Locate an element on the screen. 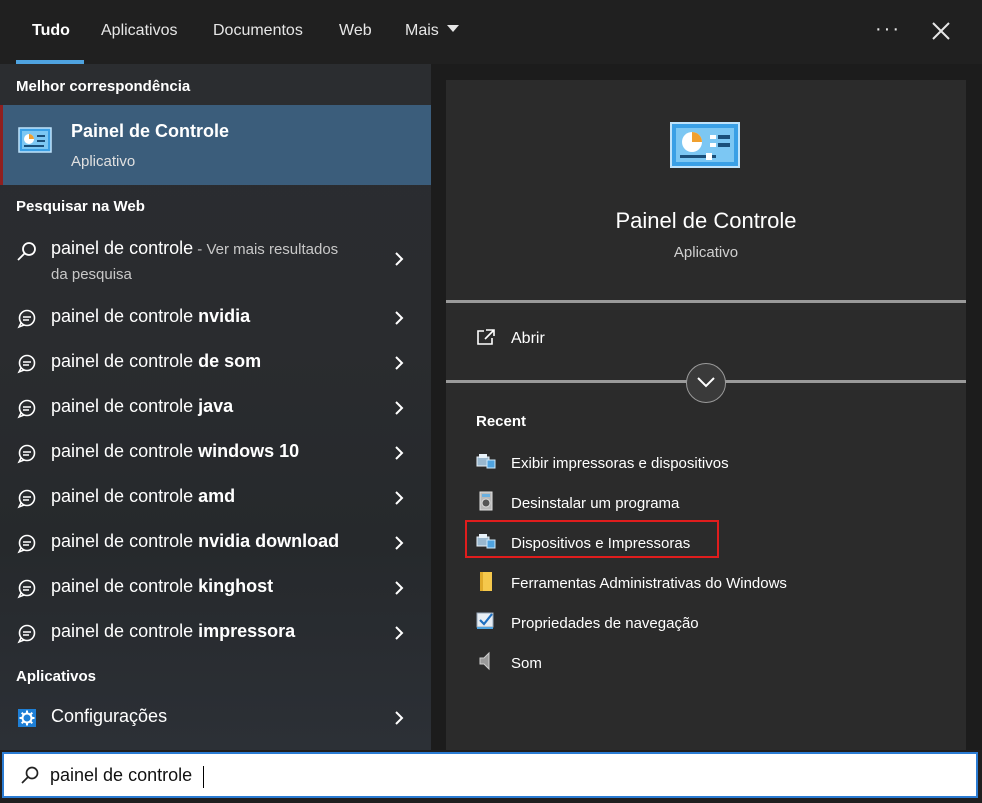  suggestion-item: painel de controle nvidia download is located at coordinates (215, 542).